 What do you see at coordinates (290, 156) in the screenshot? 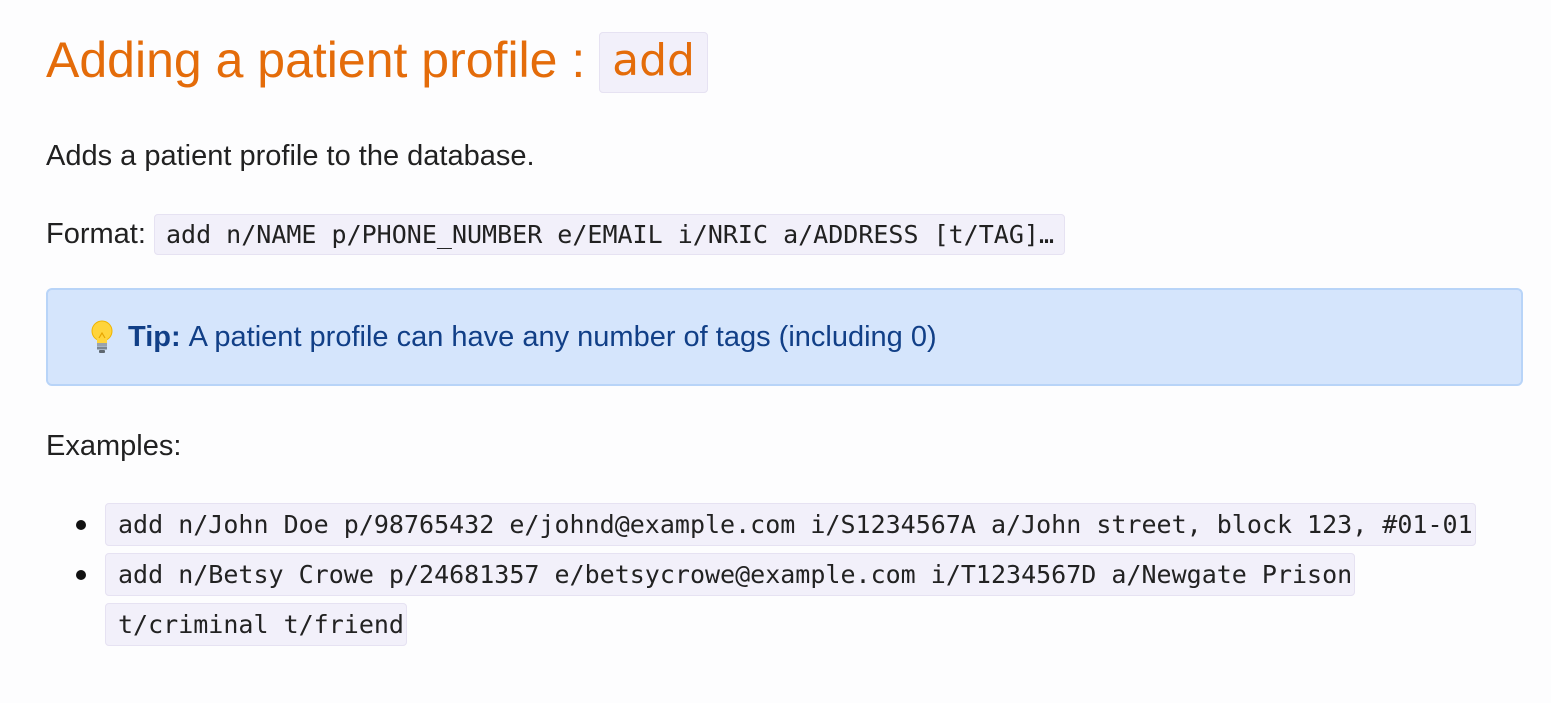
I see `description: Adds a patient profile to the database.` at bounding box center [290, 156].